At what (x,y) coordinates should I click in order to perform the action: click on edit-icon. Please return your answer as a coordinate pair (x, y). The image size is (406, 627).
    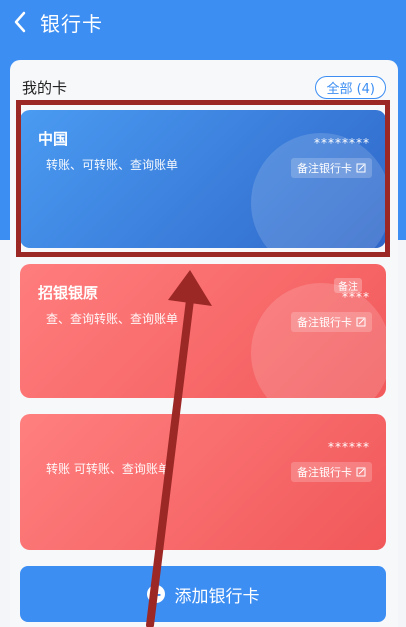
    Looking at the image, I should click on (361, 472).